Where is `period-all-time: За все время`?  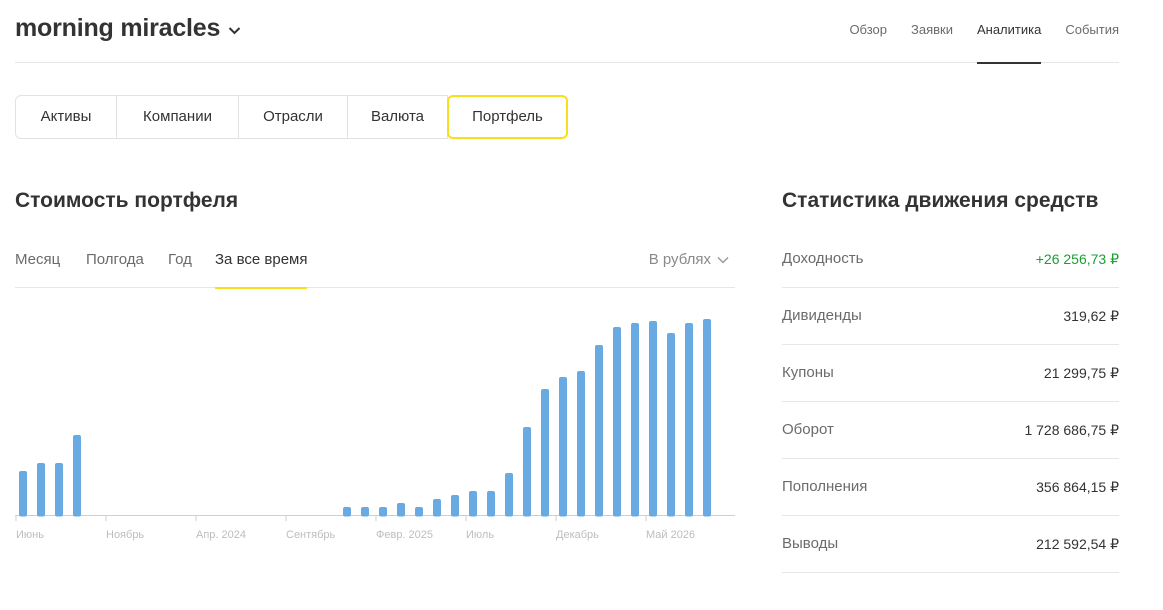
period-all-time: За все время is located at coordinates (261, 266).